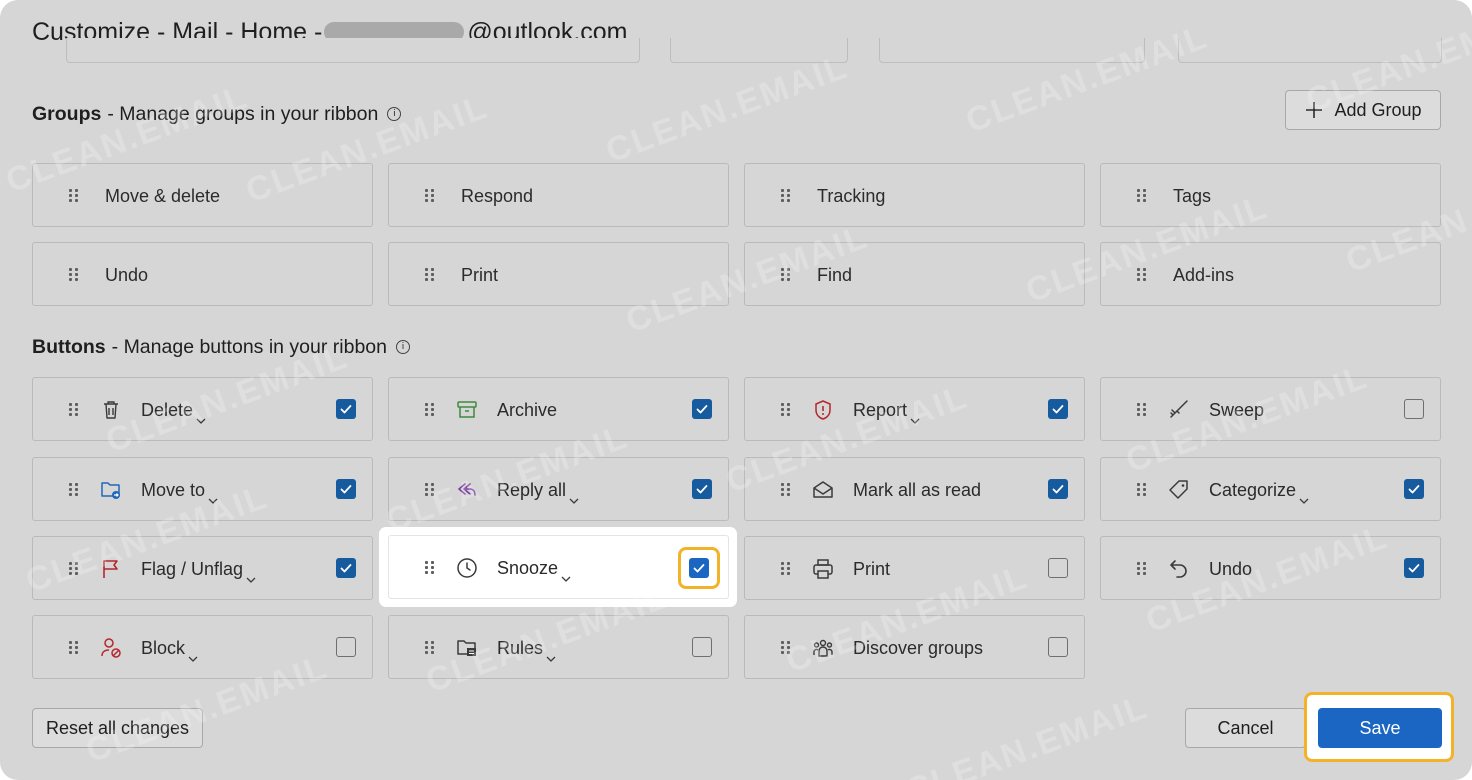 The image size is (1472, 780). I want to click on ribbon-button-card: Mark all as read, so click(914, 489).